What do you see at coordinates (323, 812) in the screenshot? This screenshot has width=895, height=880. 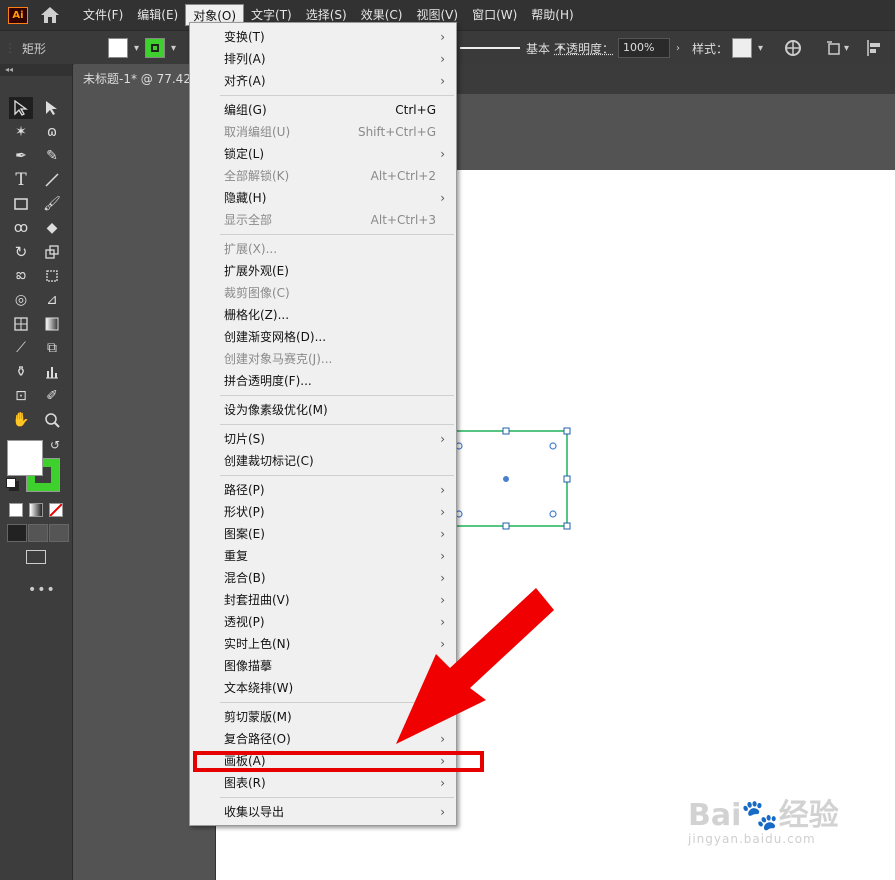 I see `object-menu-item: 收集以导出 ›` at bounding box center [323, 812].